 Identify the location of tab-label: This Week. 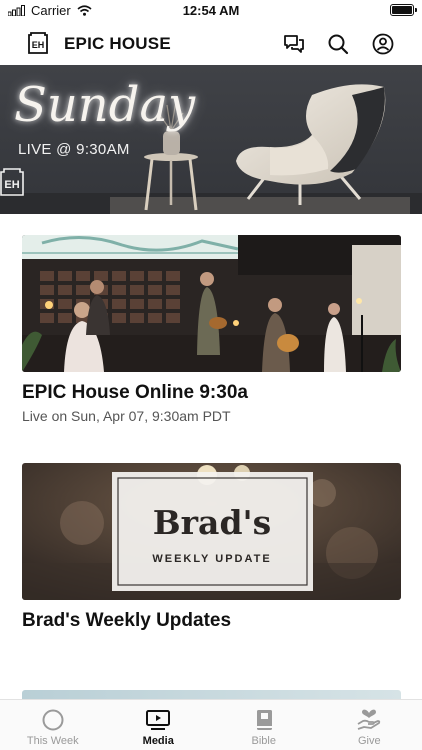
(52, 741).